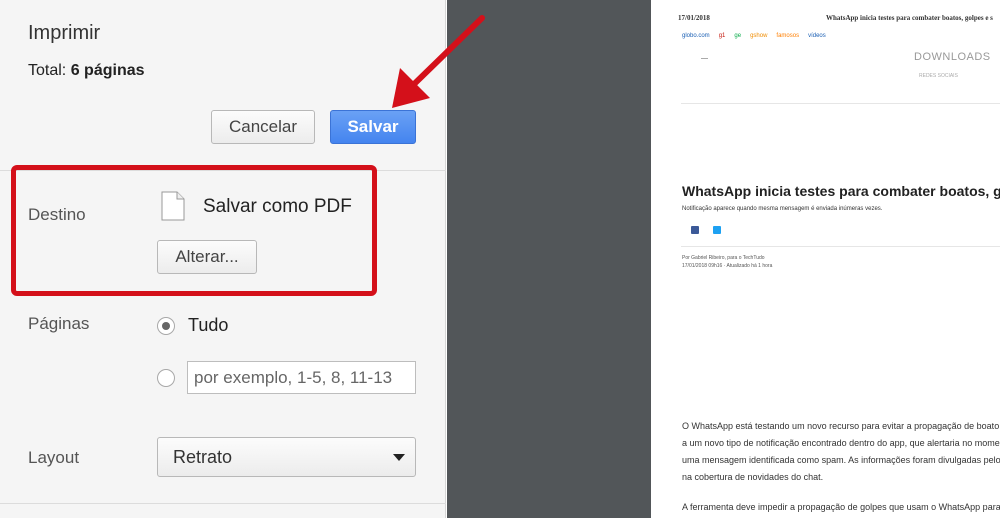 The height and width of the screenshot is (518, 1000). What do you see at coordinates (717, 230) in the screenshot?
I see `twitter-icon` at bounding box center [717, 230].